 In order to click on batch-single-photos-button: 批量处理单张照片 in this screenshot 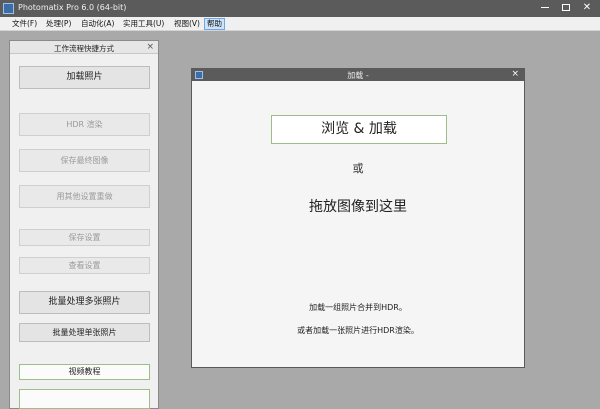, I will do `click(84, 332)`.